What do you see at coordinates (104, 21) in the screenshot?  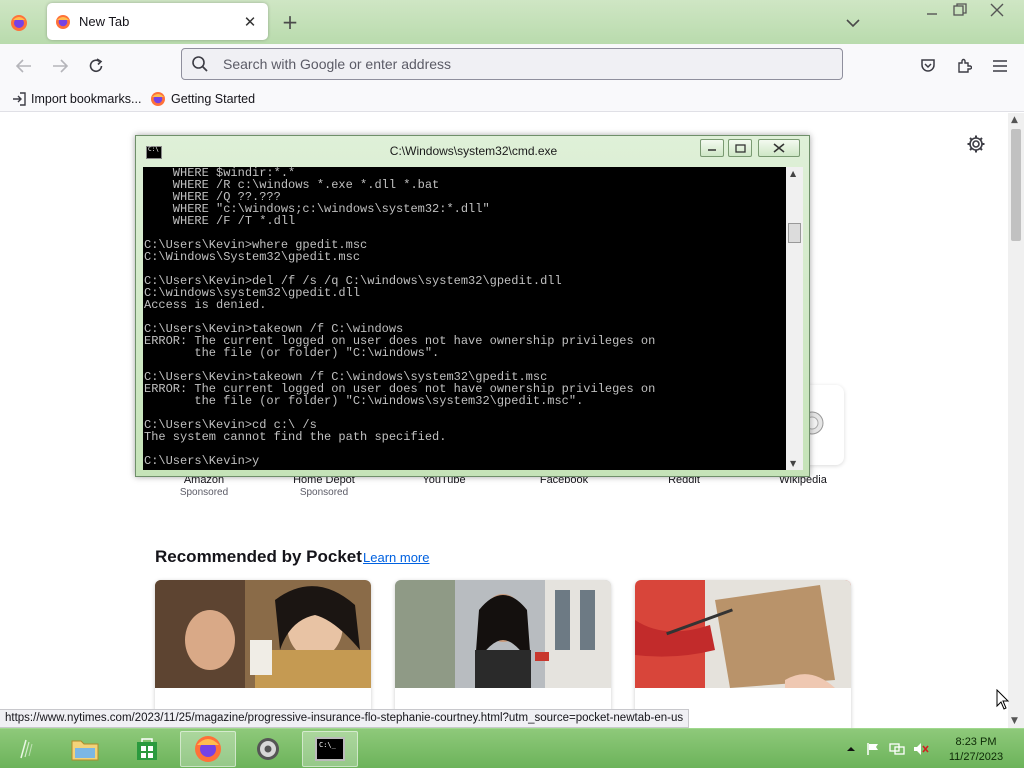 I see `tab-title: New Tab` at bounding box center [104, 21].